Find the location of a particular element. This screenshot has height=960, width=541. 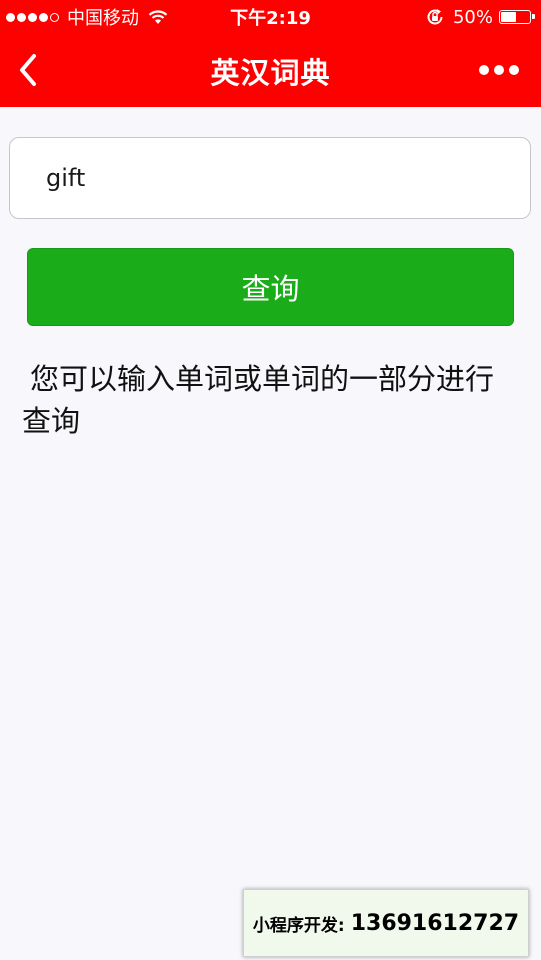

navigation-bar: 英汉词典 is located at coordinates (270, 70).